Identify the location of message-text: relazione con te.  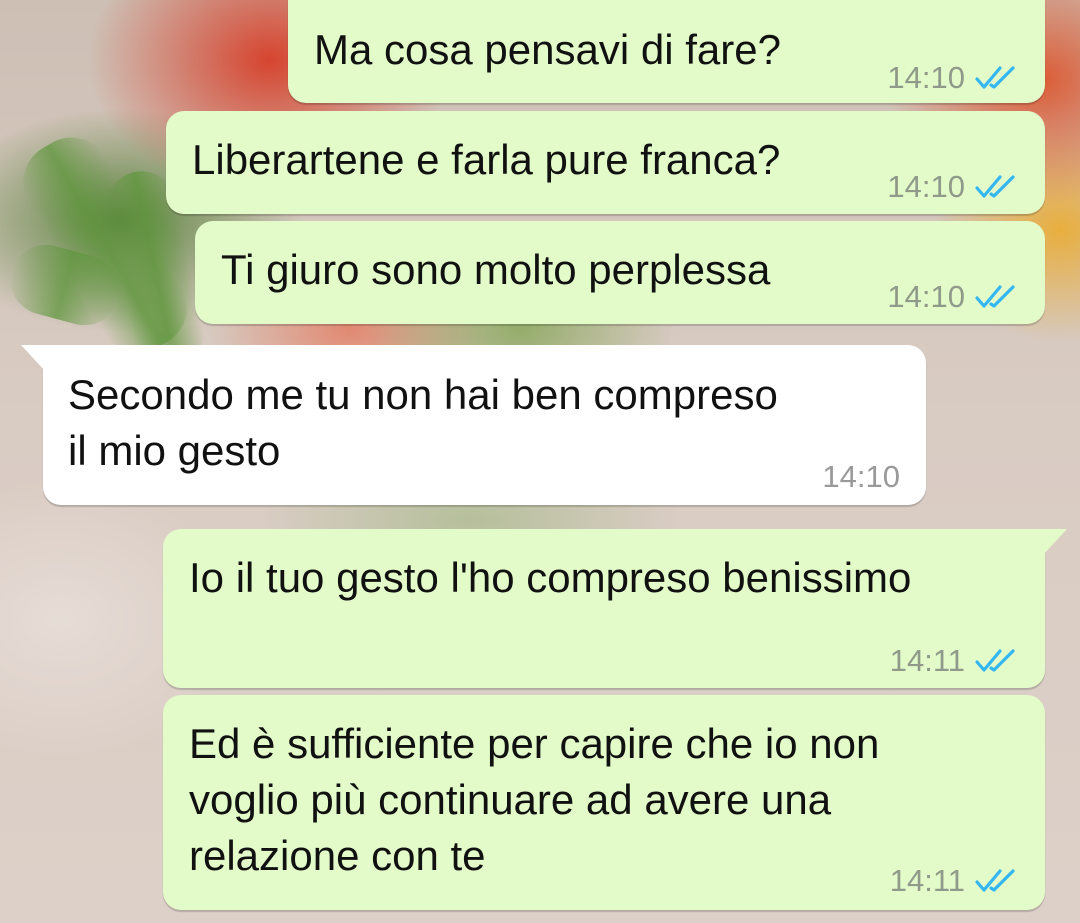
(337, 855).